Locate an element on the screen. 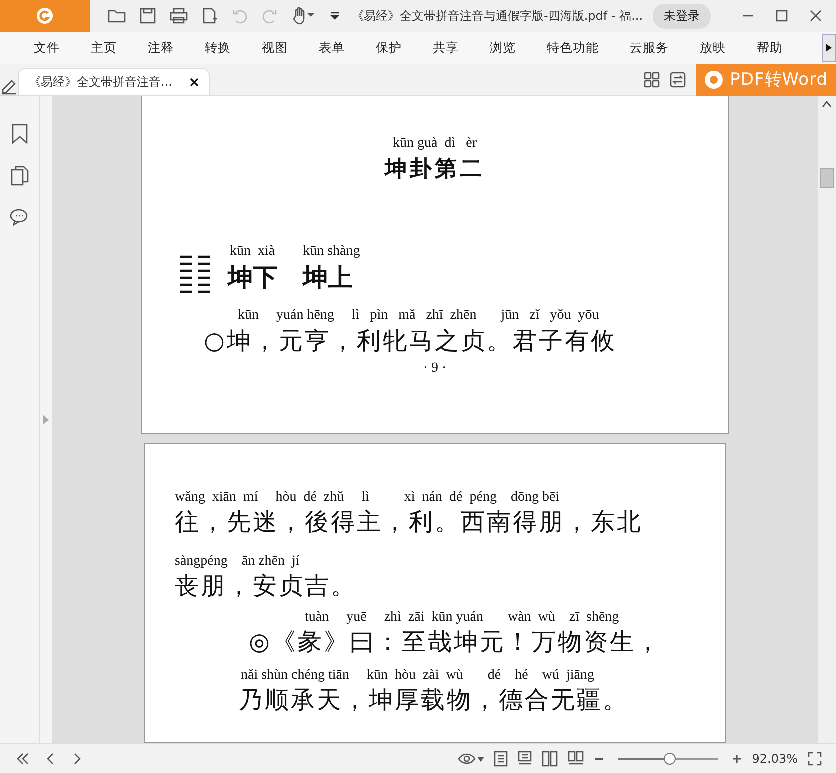 The width and height of the screenshot is (836, 773). zoom-level: 92.03% is located at coordinates (775, 759).